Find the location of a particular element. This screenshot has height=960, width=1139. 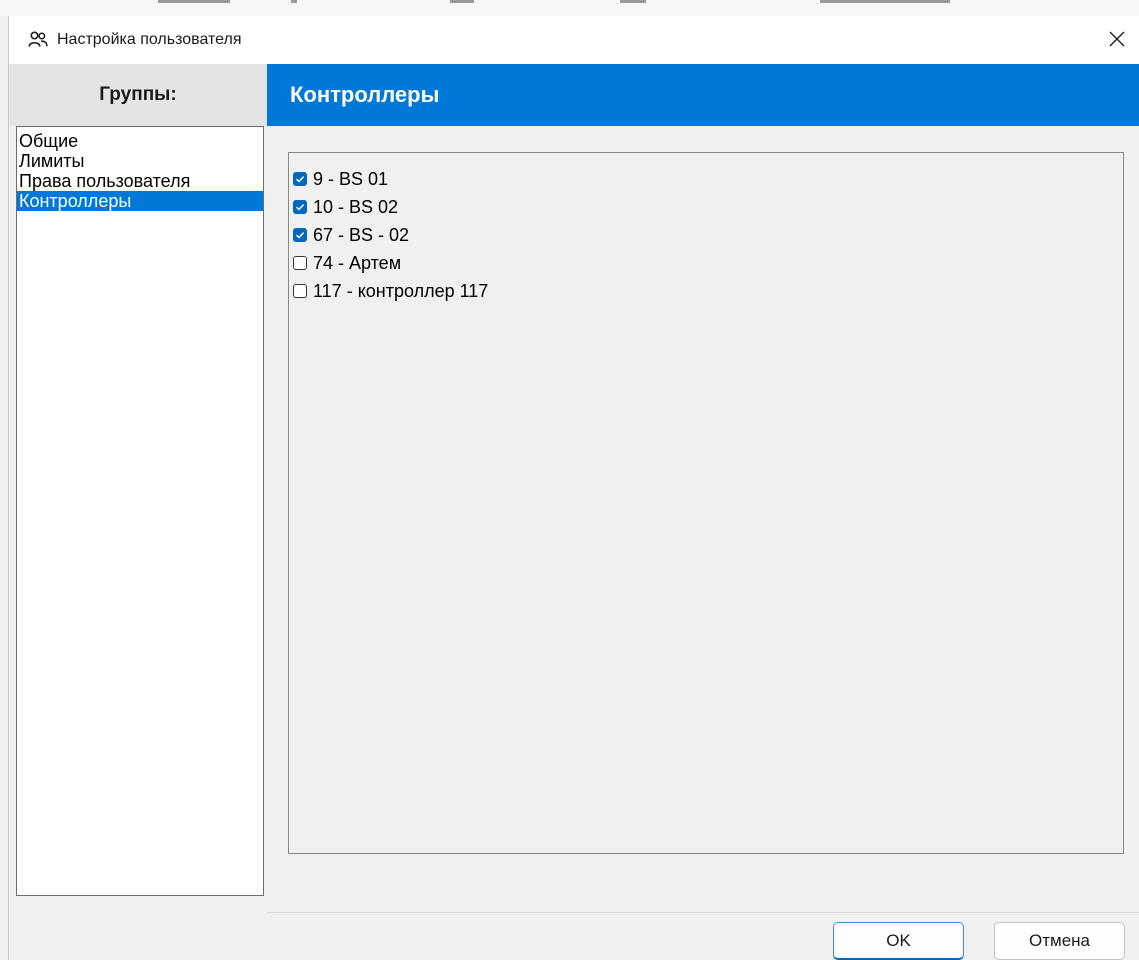

title-bar: Настройка пользователя is located at coordinates (574, 40).